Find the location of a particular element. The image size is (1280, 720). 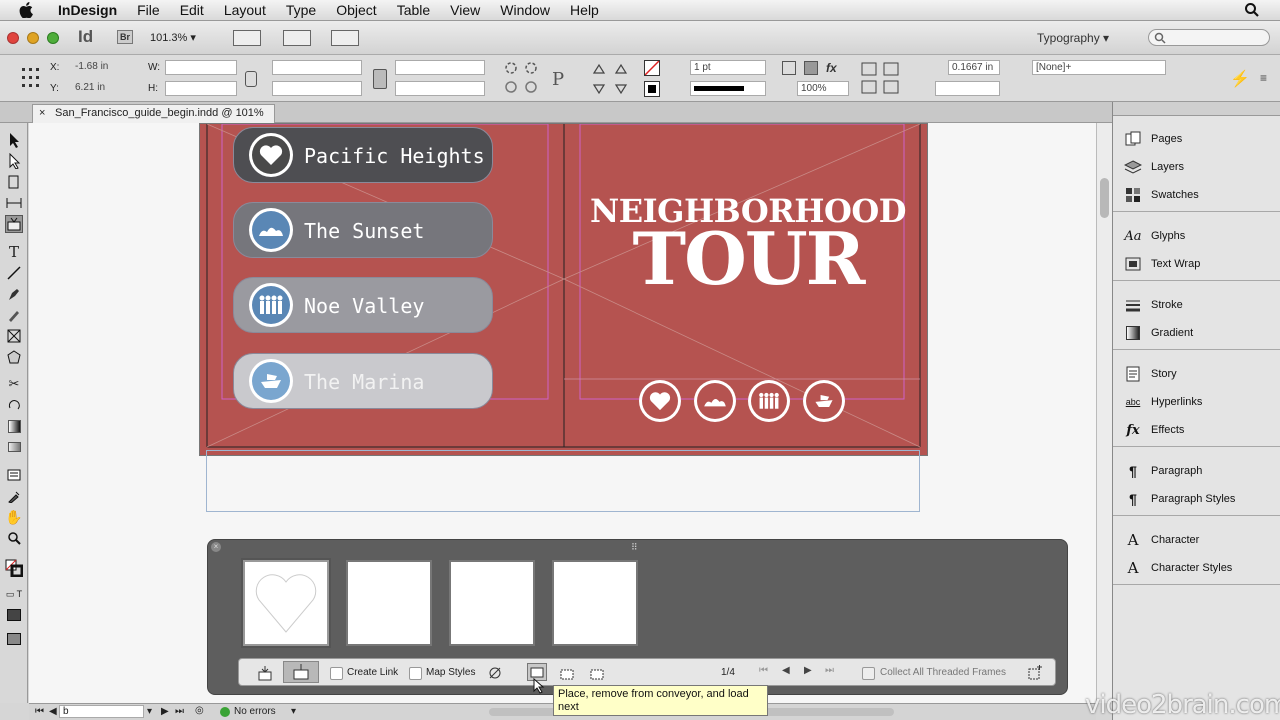

opacity-field: 100% is located at coordinates (823, 88).